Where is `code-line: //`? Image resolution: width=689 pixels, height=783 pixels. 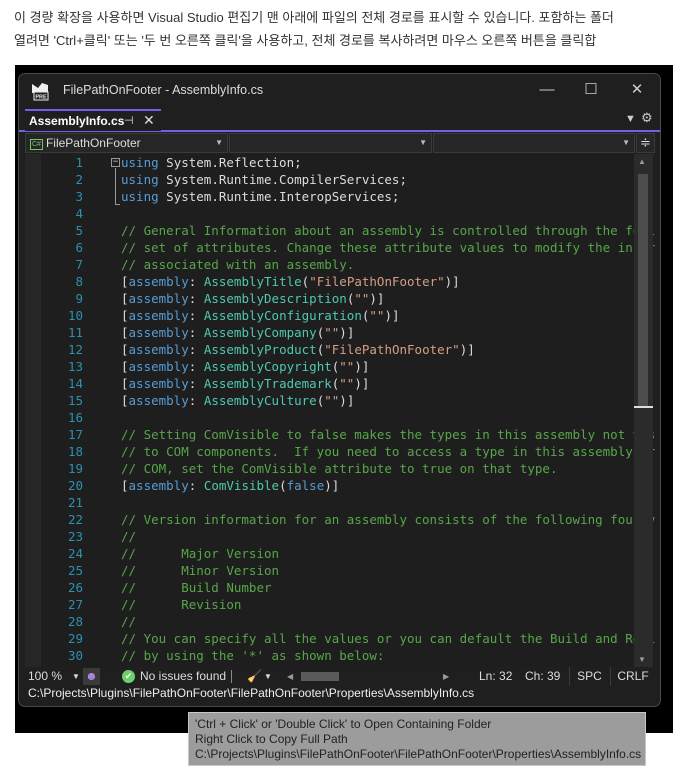 code-line: // is located at coordinates (128, 621).